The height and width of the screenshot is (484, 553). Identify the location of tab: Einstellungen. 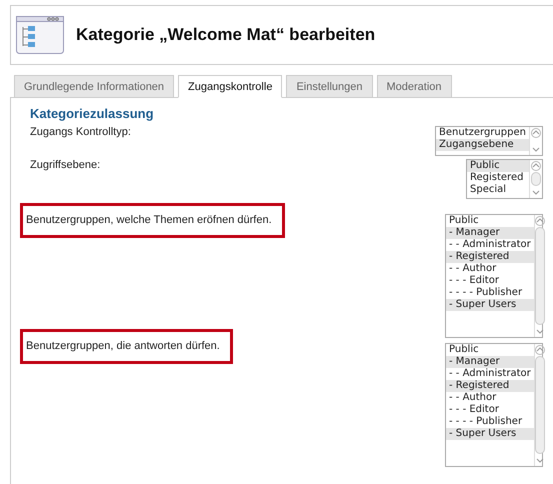
(329, 86).